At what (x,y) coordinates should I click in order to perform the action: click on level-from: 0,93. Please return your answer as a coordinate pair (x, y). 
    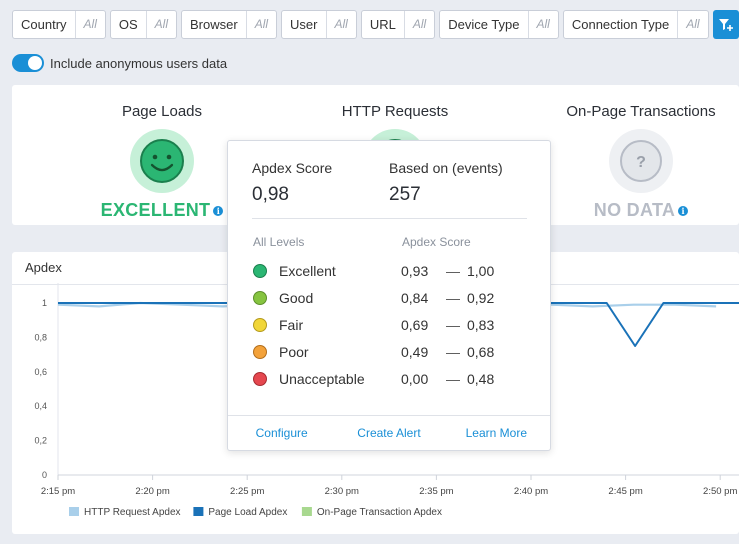
    Looking at the image, I should click on (415, 271).